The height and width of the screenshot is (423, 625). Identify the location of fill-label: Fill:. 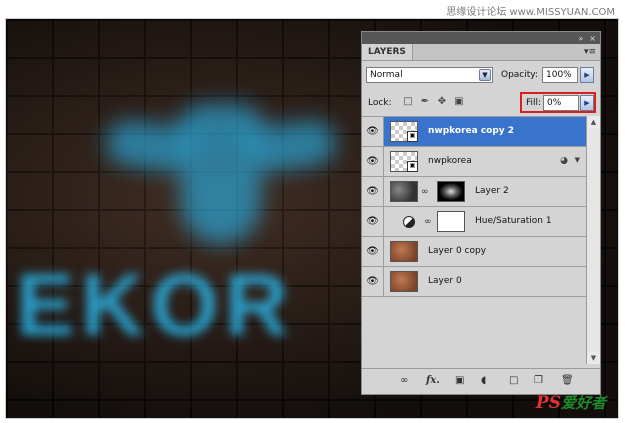
(534, 103).